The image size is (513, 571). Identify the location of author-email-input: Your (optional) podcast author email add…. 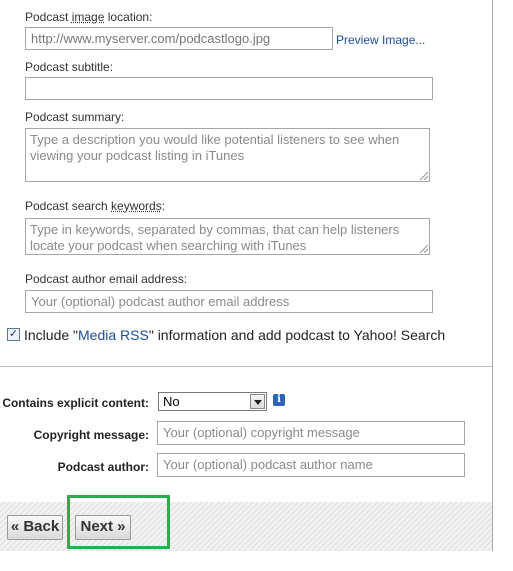
(229, 301).